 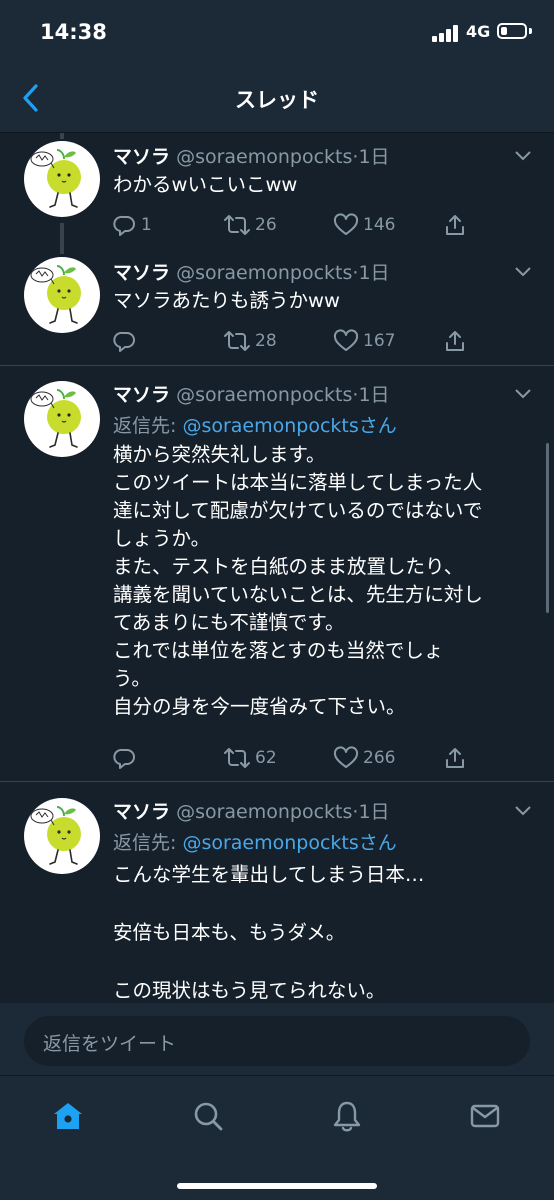 What do you see at coordinates (250, 341) in the screenshot?
I see `retweet-button: 28` at bounding box center [250, 341].